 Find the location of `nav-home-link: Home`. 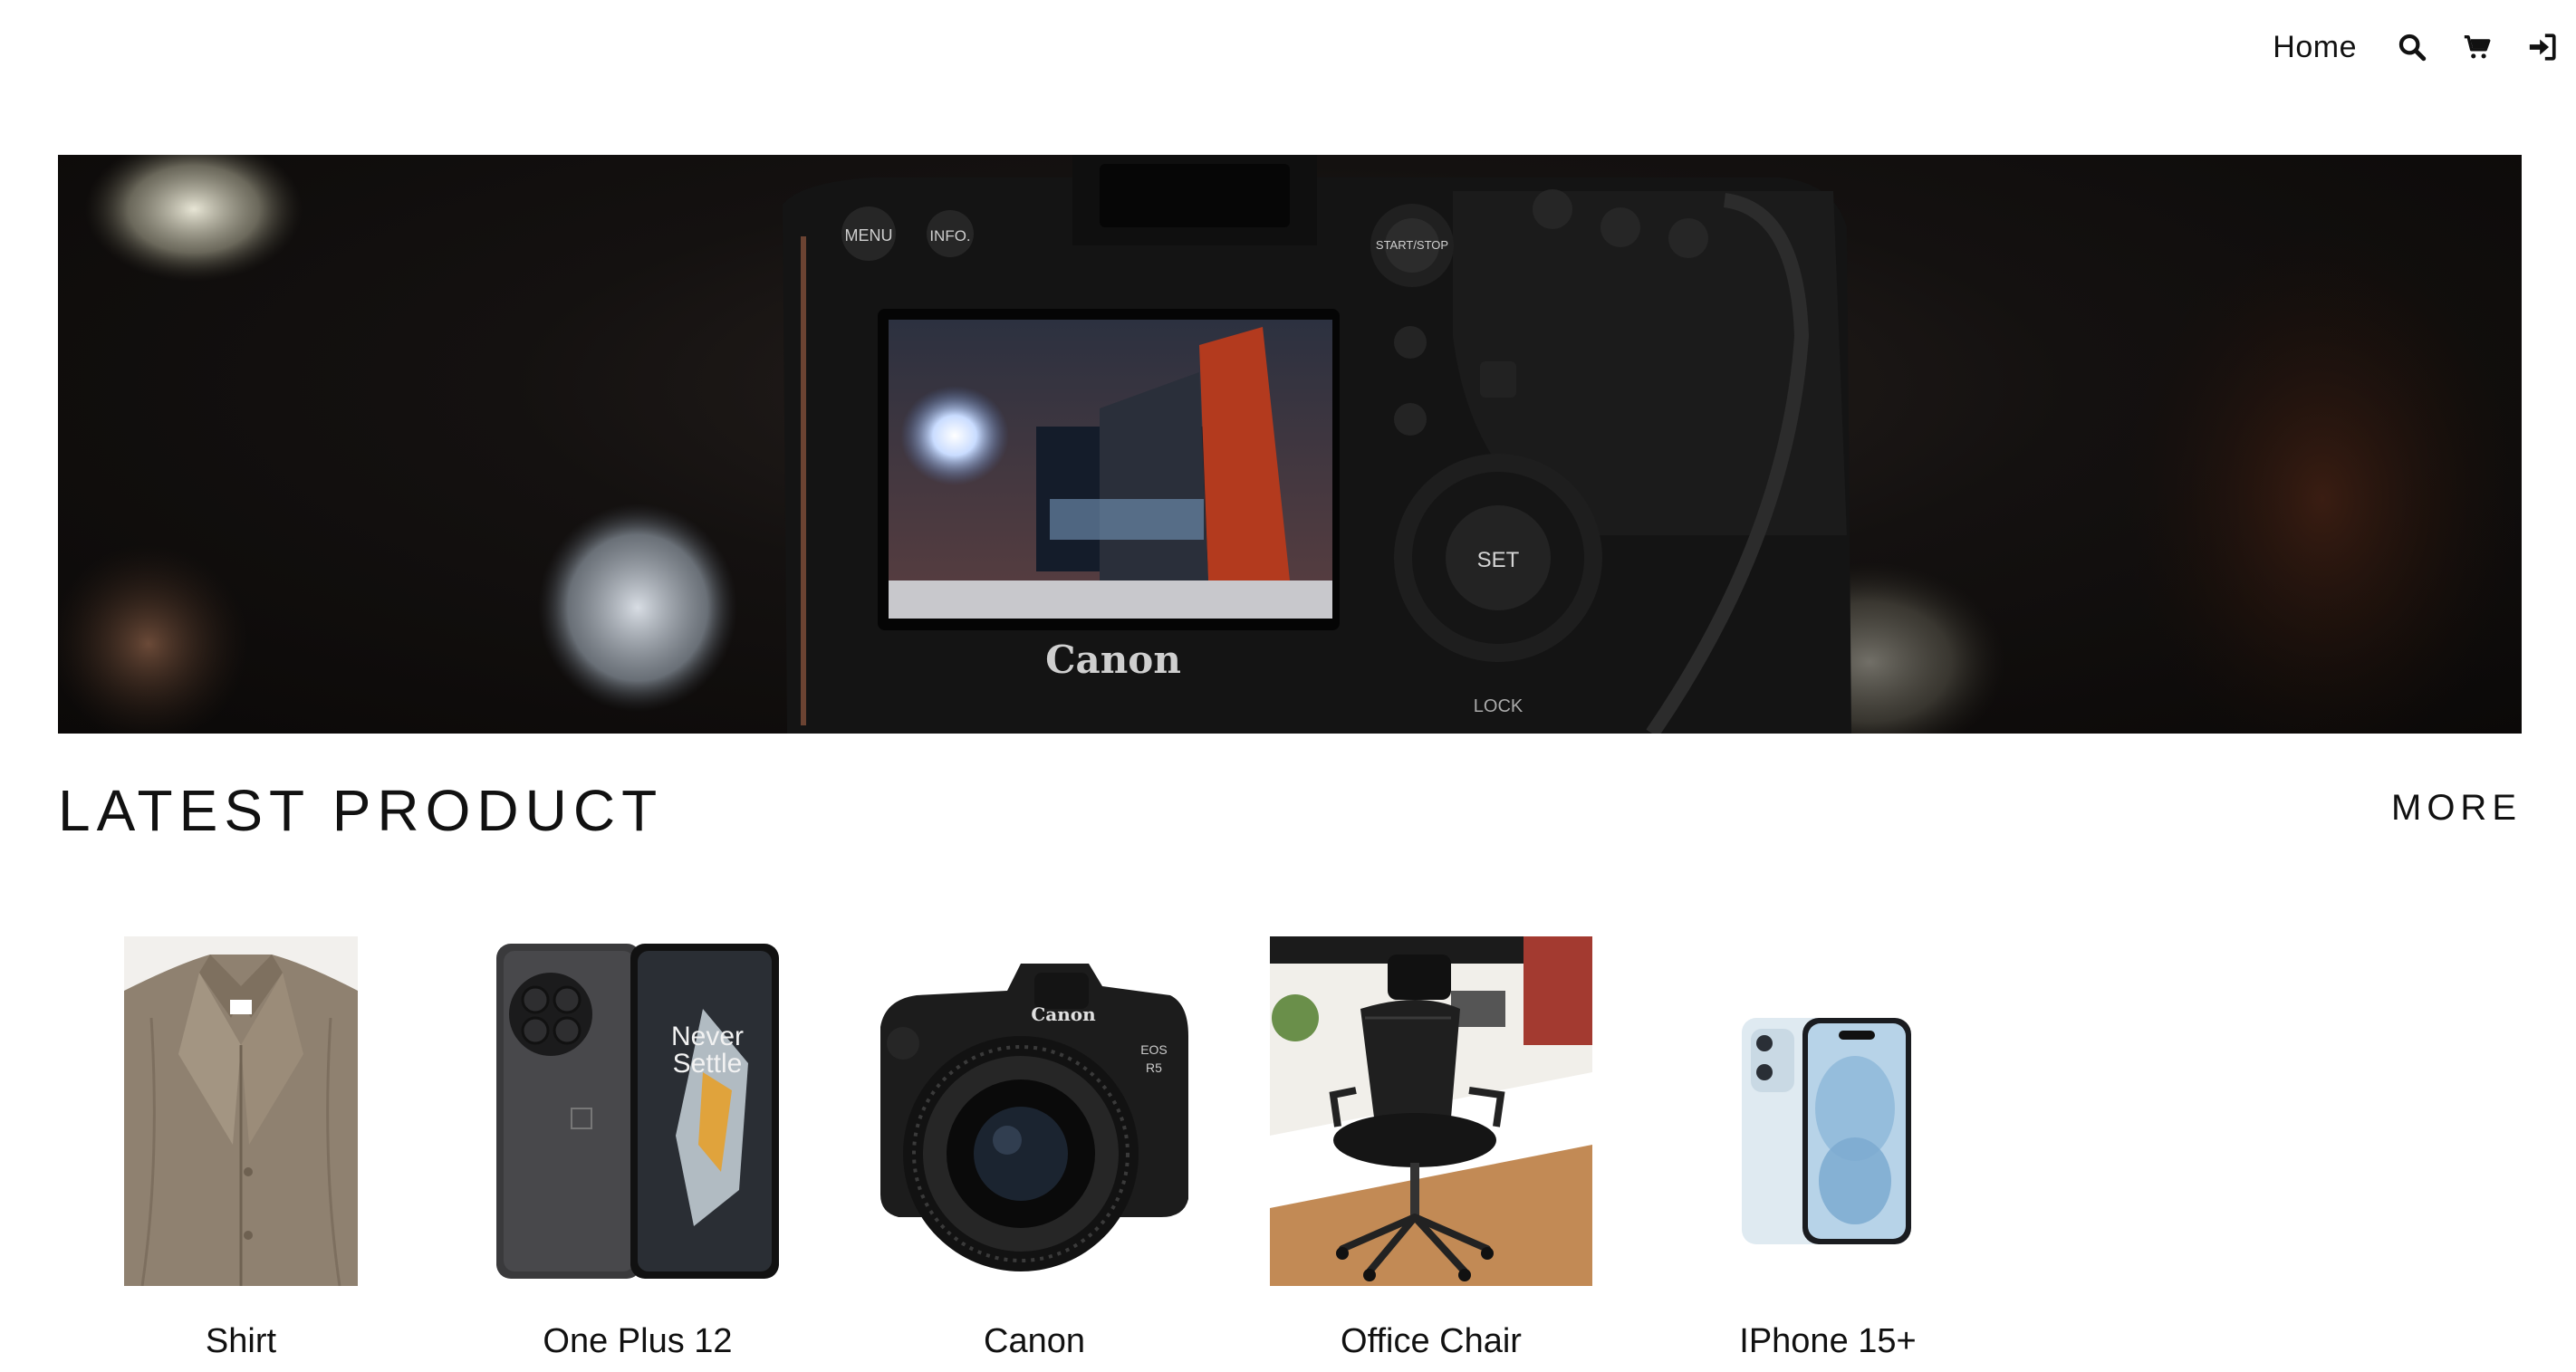

nav-home-link: Home is located at coordinates (2315, 47).